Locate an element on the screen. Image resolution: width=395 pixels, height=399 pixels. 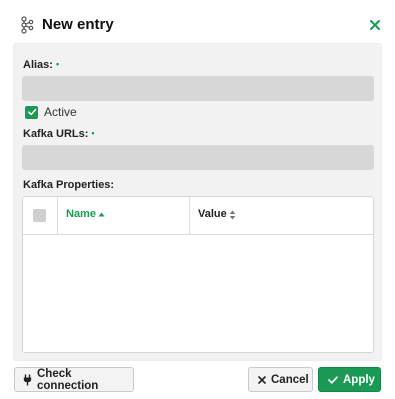
active-checkbox is located at coordinates (31, 112).